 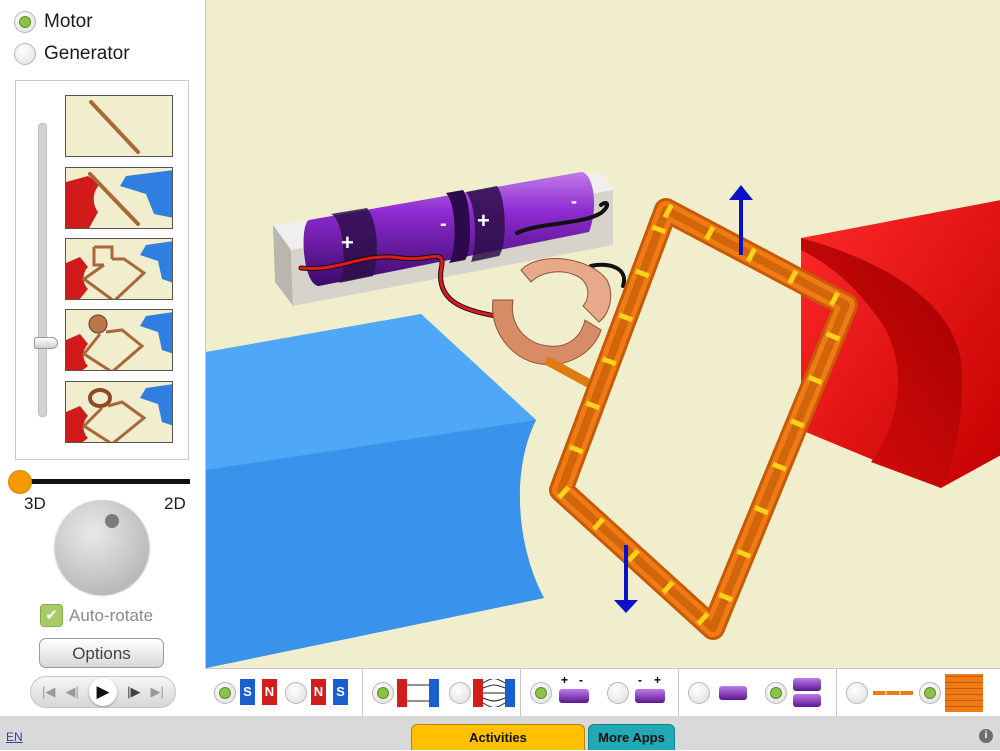 What do you see at coordinates (574, 201) in the screenshot?
I see `battery-minus-2: -` at bounding box center [574, 201].